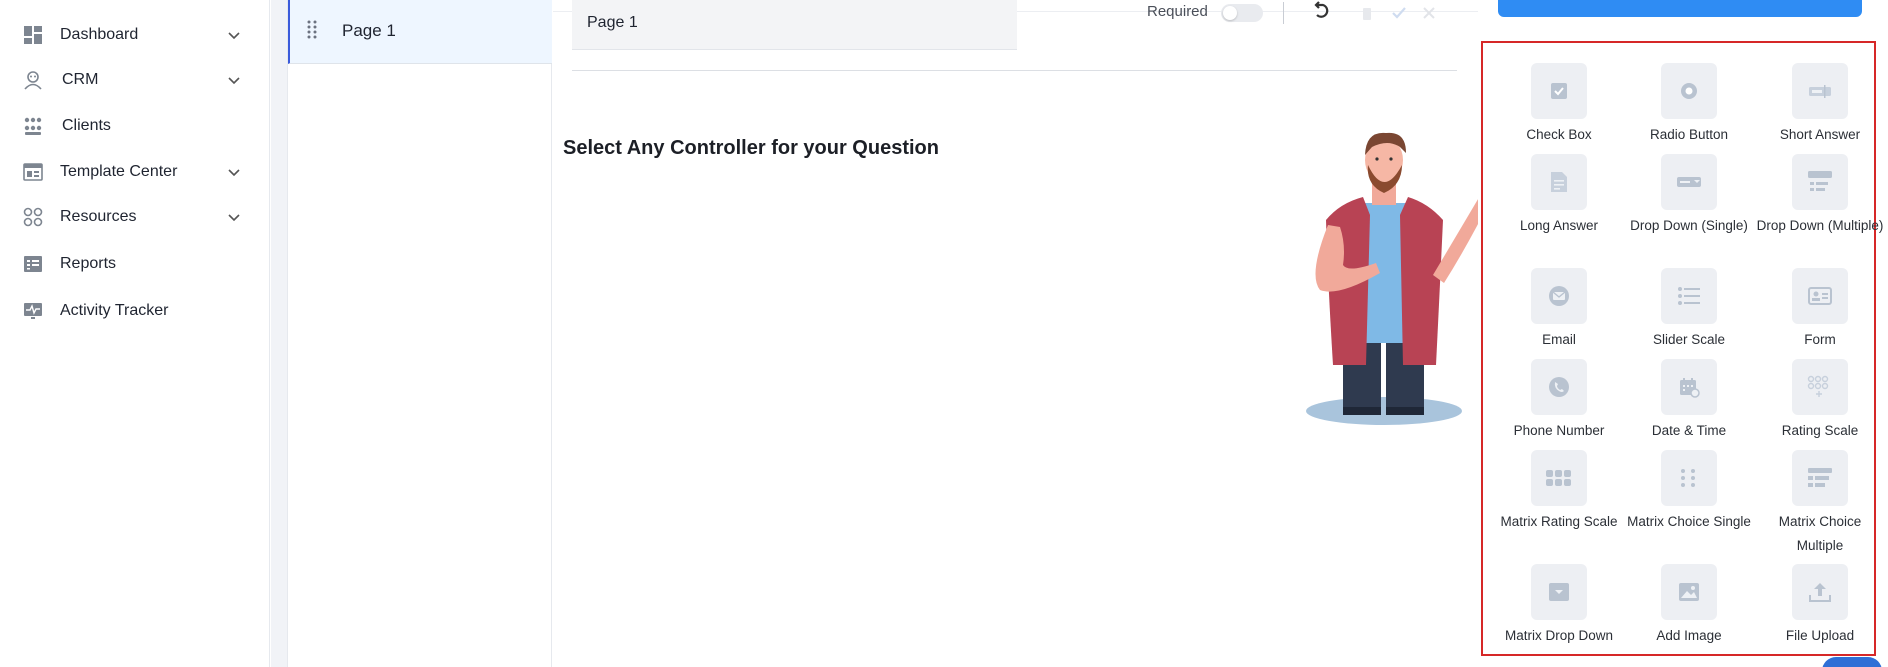 The image size is (1888, 667). Describe the element at coordinates (1230, 13) in the screenshot. I see `toggle-knob` at that location.